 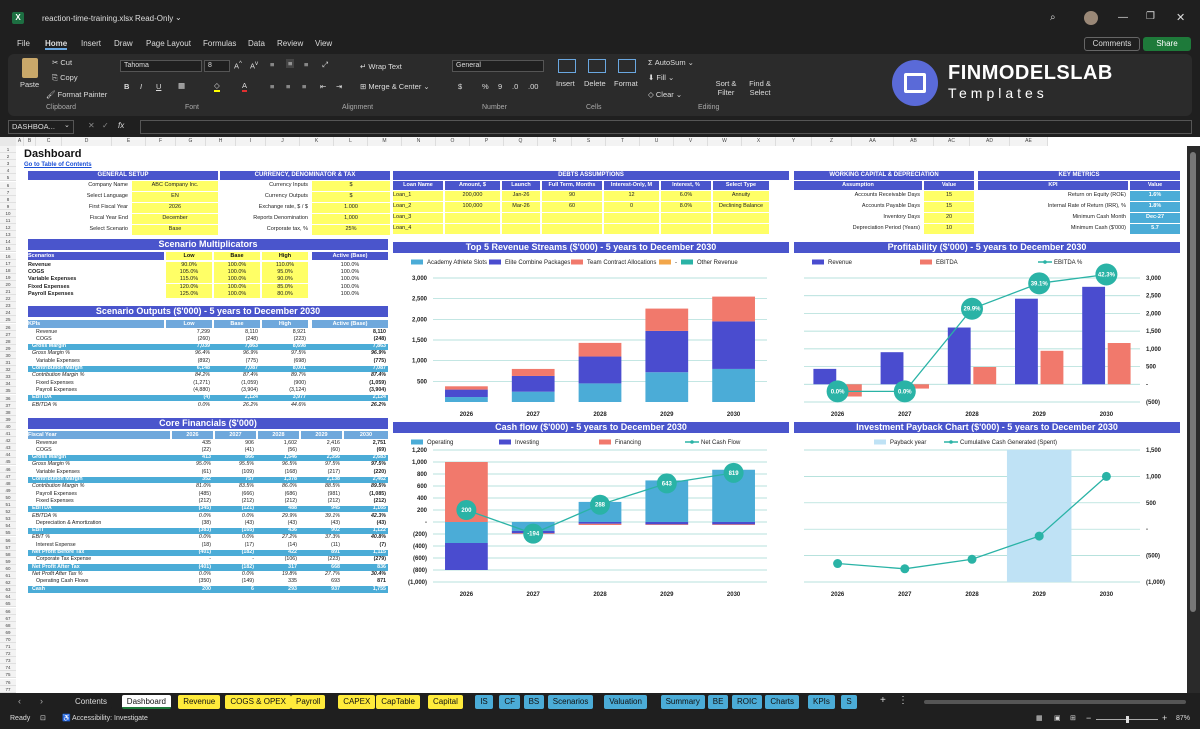 I want to click on namebox-chevron-icon: ⌄, so click(x=67, y=125).